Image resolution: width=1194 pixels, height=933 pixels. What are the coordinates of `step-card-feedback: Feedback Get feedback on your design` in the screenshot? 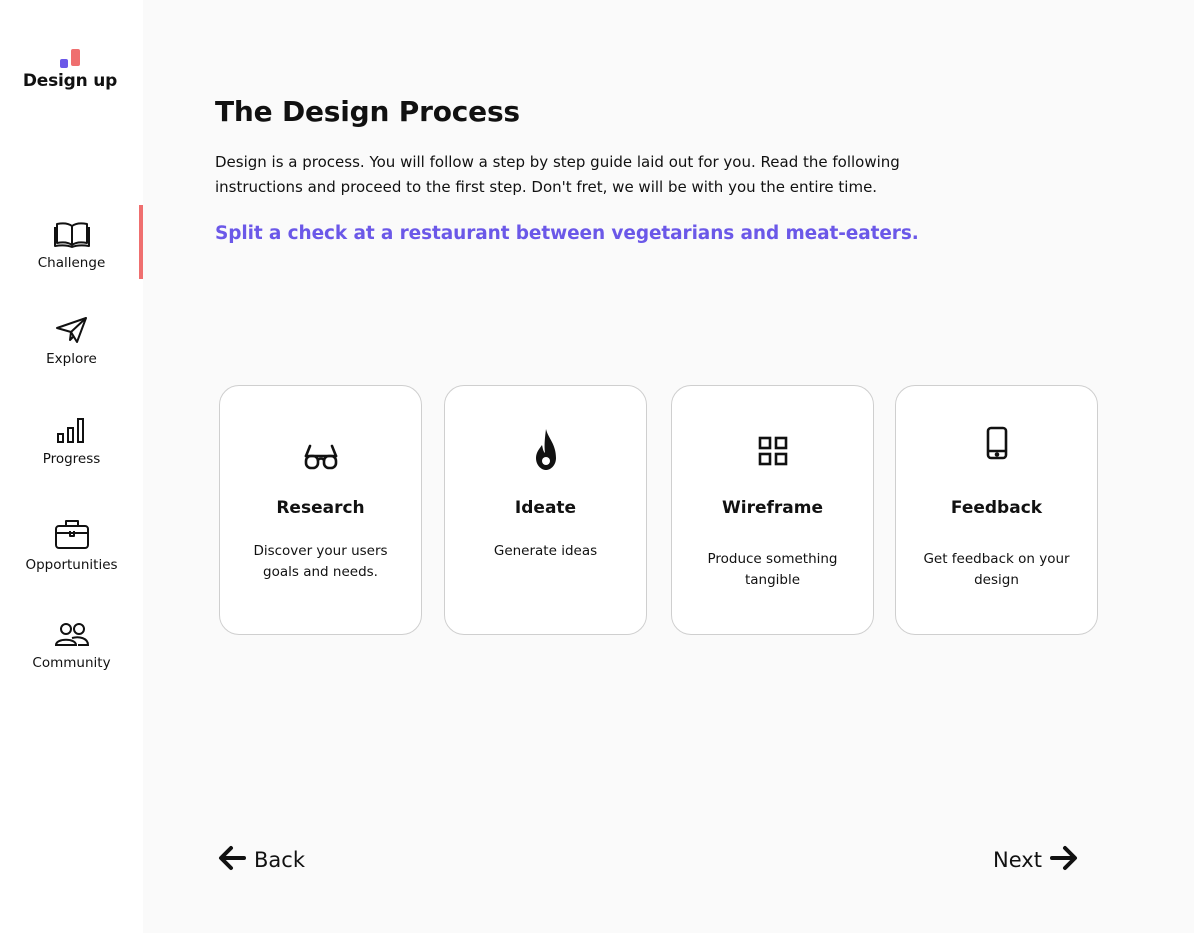 It's located at (996, 510).